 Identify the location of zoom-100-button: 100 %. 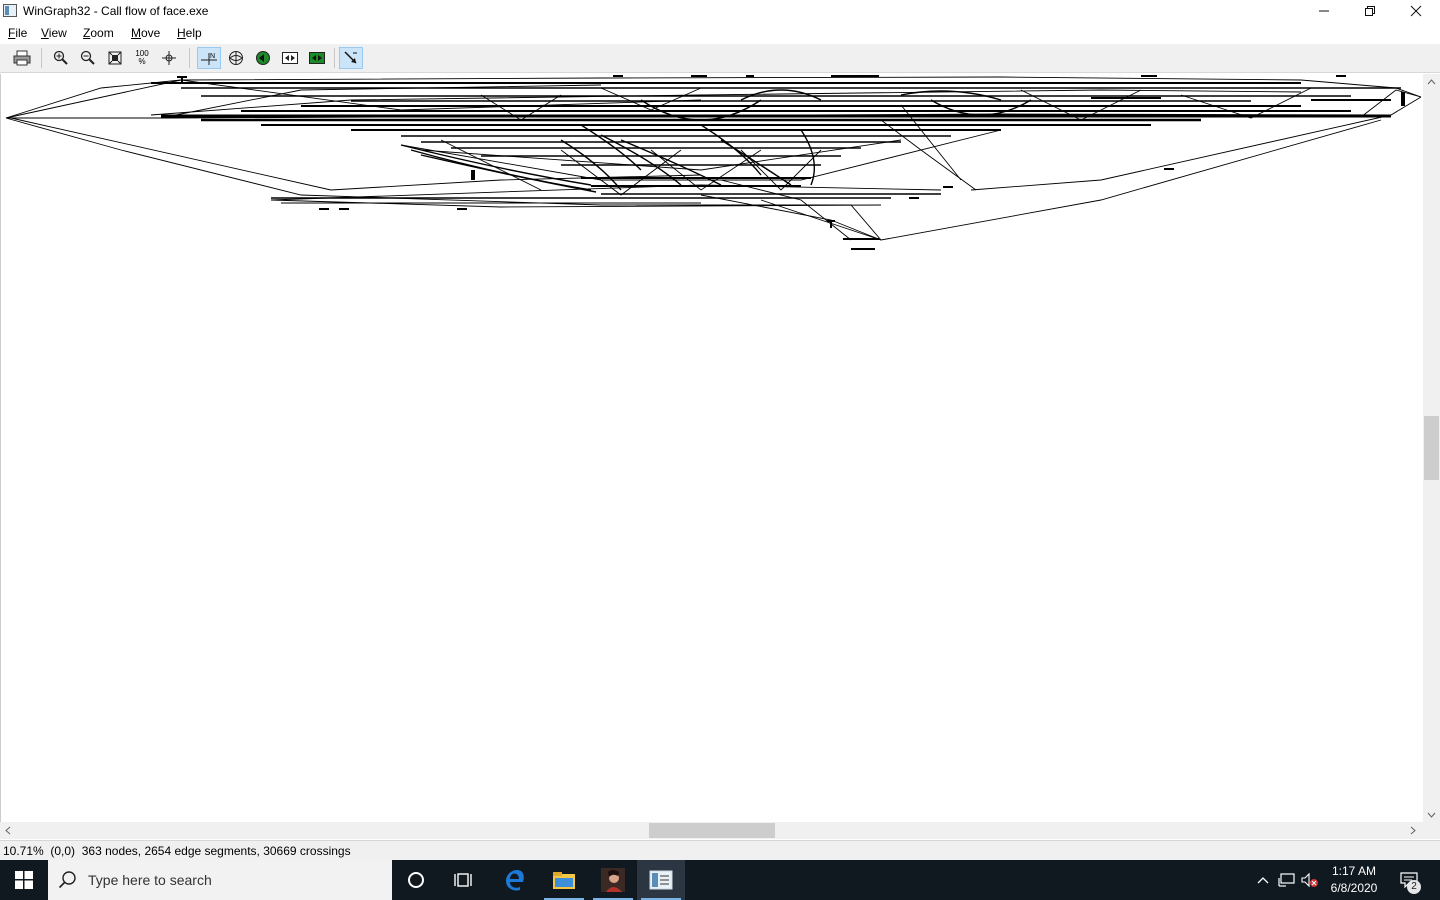
(142, 58).